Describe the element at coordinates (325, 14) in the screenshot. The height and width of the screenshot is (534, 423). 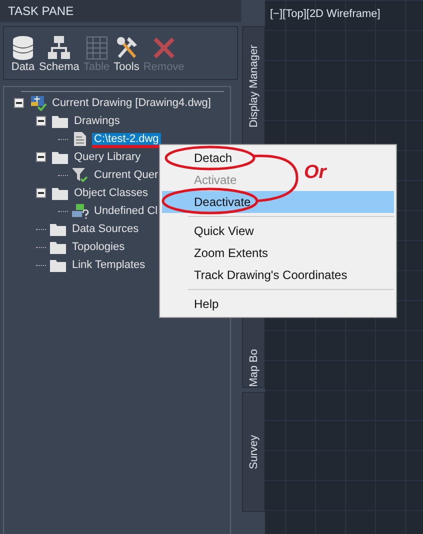
I see `viewport-label: [−][Top][2D Wireframe]` at that location.